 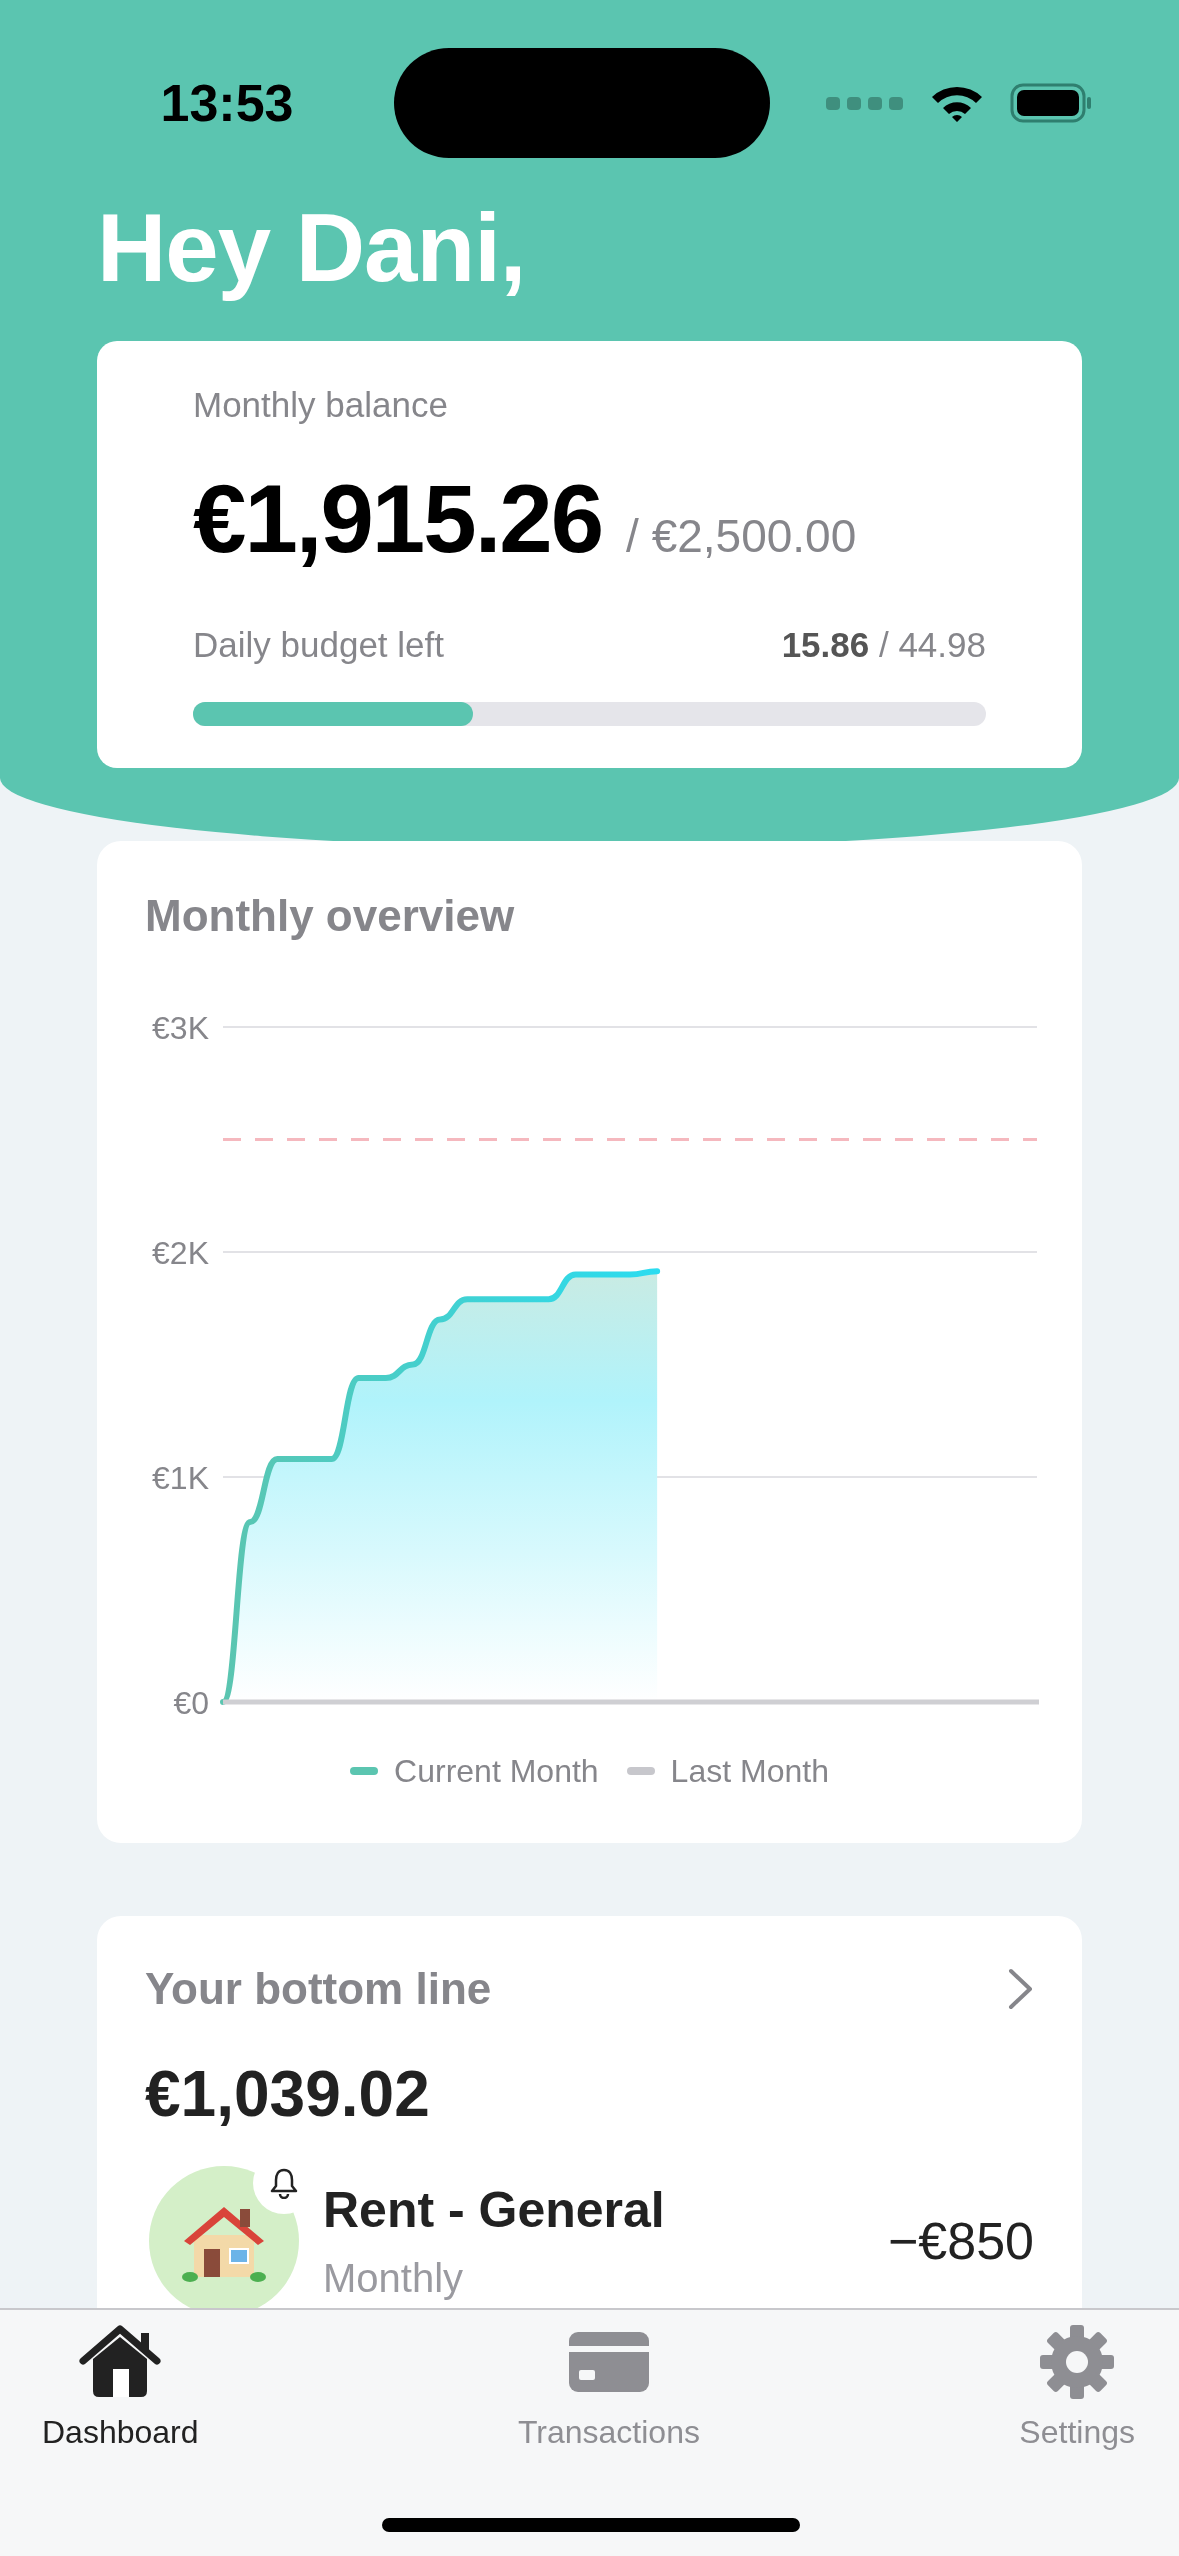 What do you see at coordinates (1077, 2362) in the screenshot?
I see `settings-icon` at bounding box center [1077, 2362].